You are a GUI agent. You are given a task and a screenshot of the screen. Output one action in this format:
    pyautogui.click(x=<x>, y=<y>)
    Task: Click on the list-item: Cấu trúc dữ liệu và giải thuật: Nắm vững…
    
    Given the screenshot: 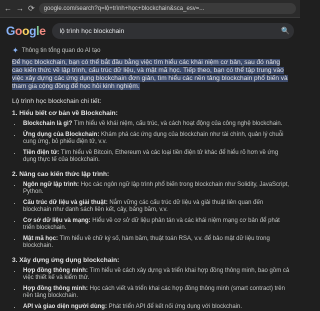 What is the action you would take?
    pyautogui.click(x=157, y=207)
    